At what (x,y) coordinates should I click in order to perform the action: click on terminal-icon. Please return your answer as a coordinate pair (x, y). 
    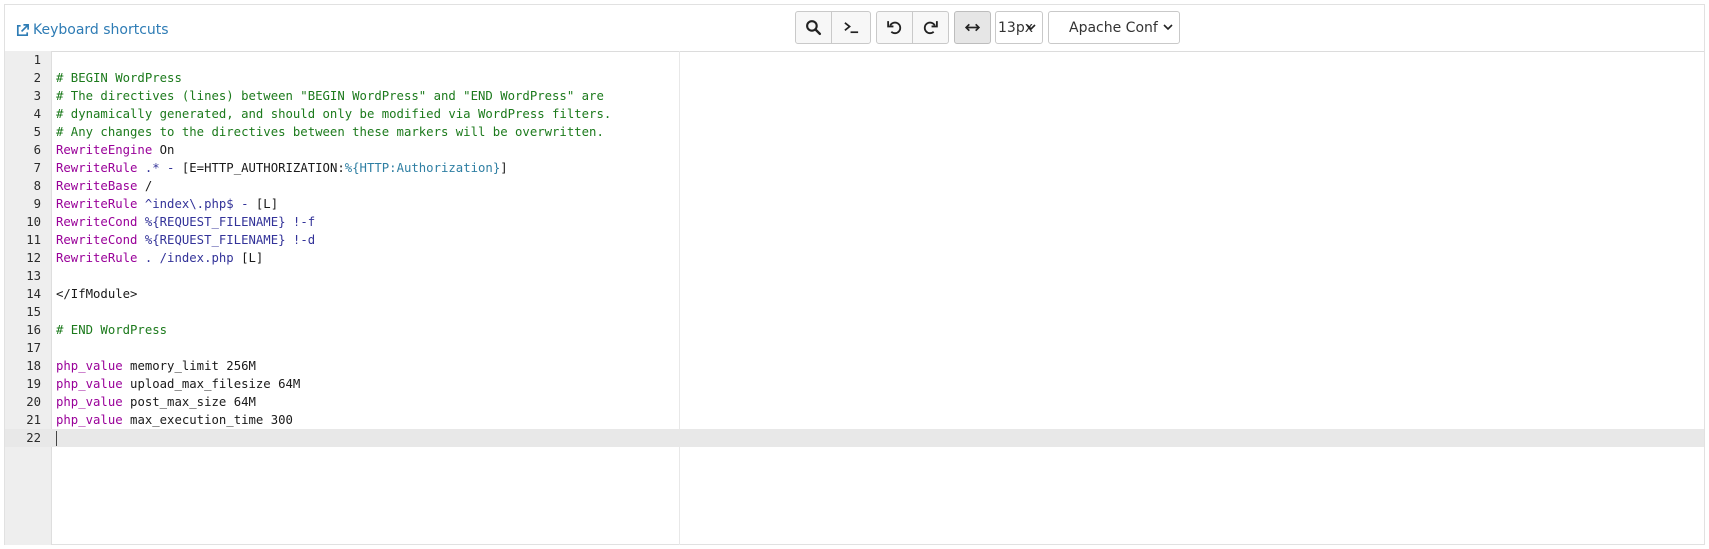
    Looking at the image, I should click on (850, 28).